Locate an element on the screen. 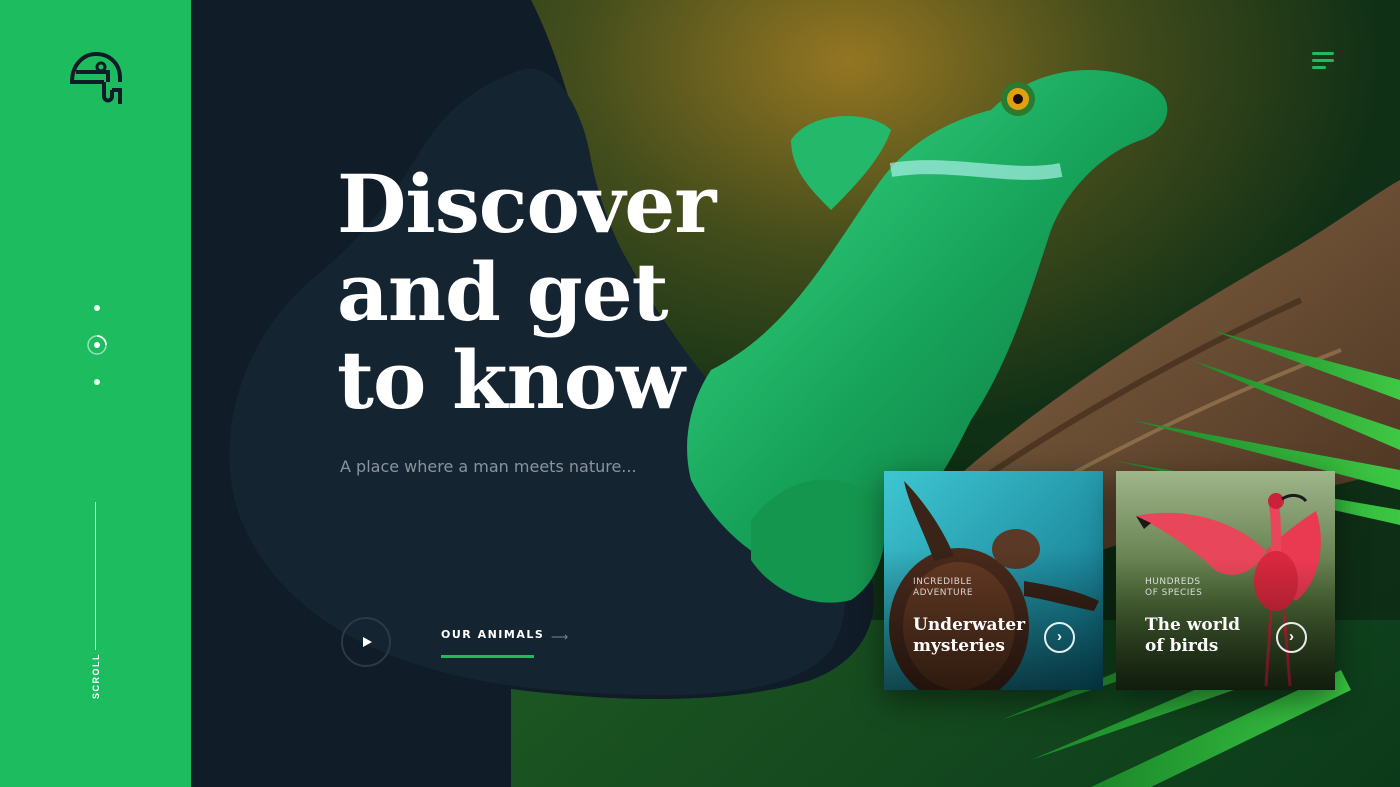  play-icon is located at coordinates (367, 642).